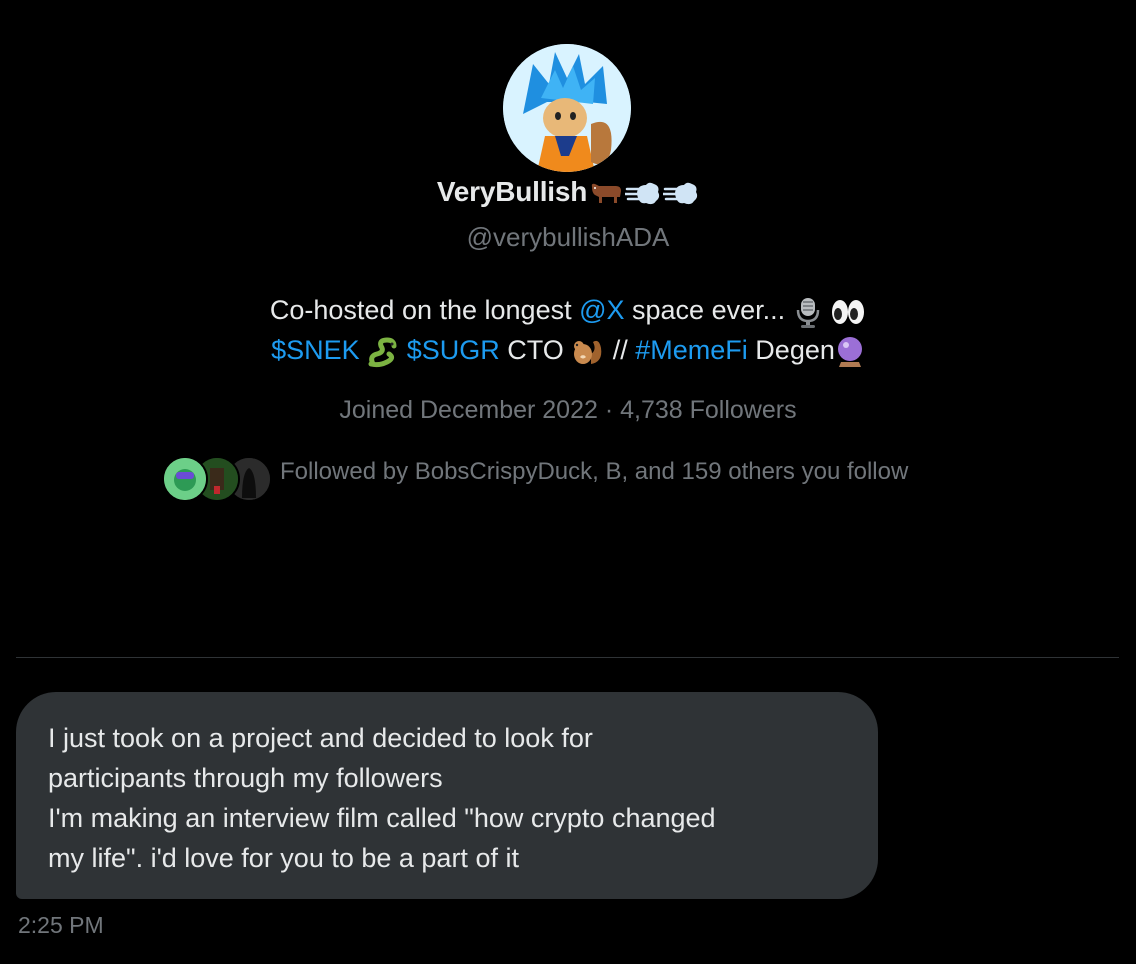  I want to click on profile-avatar, so click(567, 108).